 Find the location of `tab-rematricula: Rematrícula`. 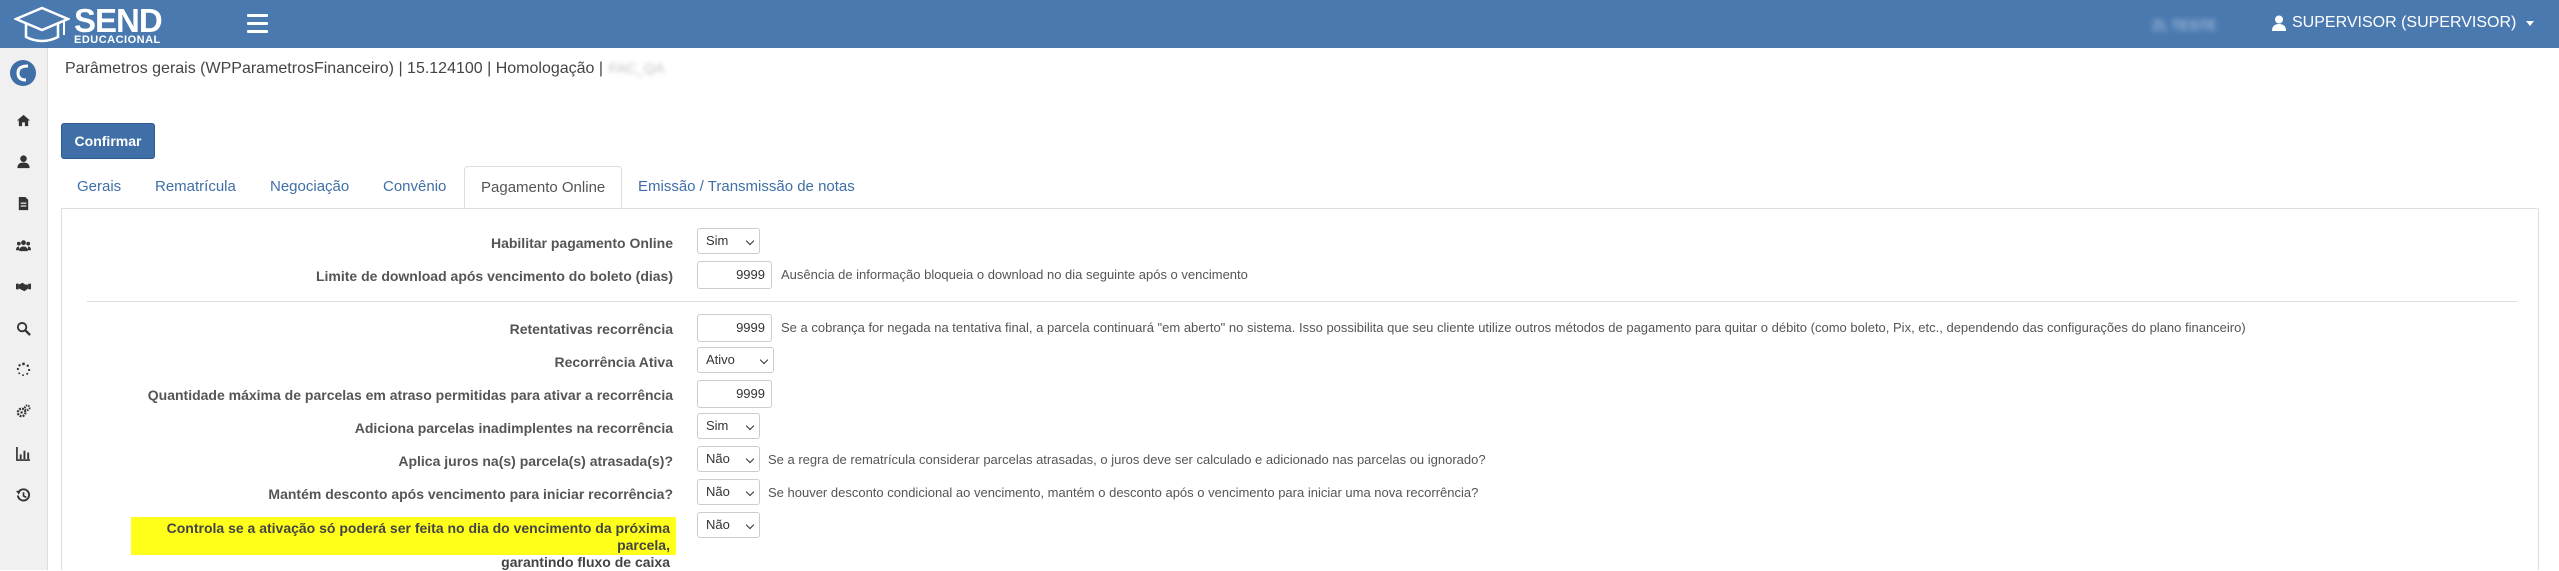

tab-rematricula: Rematrícula is located at coordinates (195, 187).